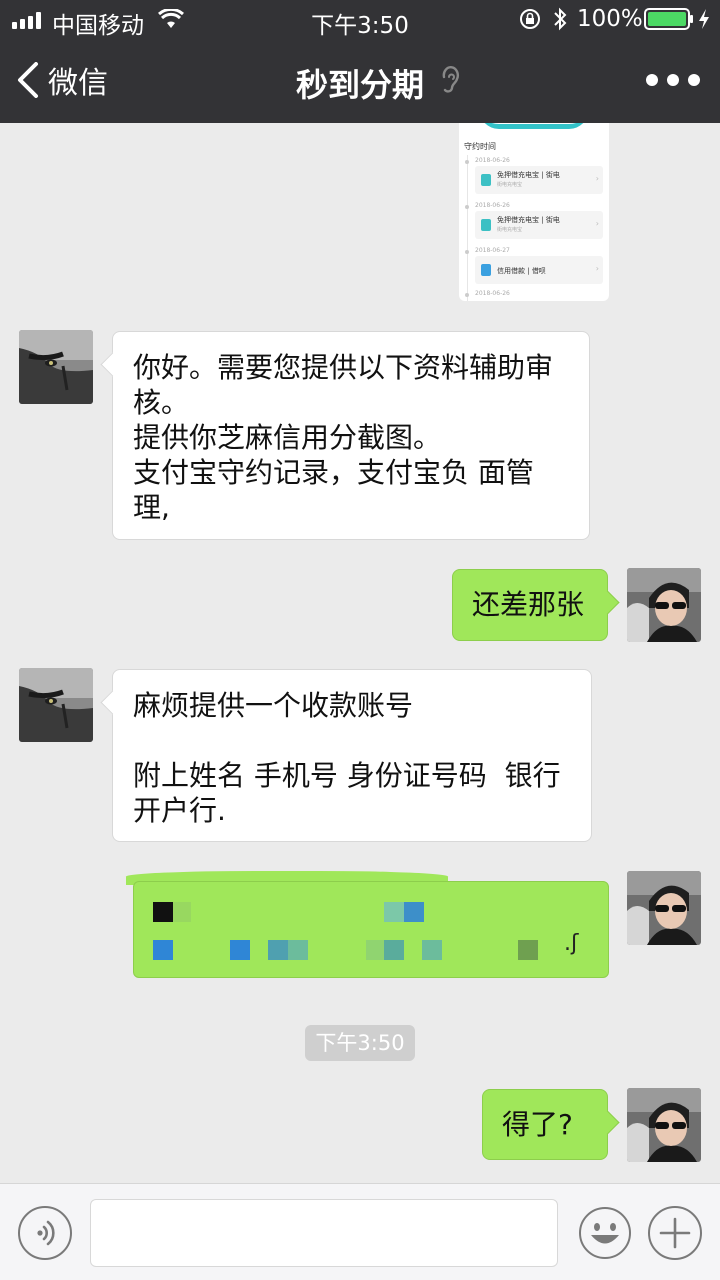 The height and width of the screenshot is (1280, 720). I want to click on battery-icon, so click(668, 19).